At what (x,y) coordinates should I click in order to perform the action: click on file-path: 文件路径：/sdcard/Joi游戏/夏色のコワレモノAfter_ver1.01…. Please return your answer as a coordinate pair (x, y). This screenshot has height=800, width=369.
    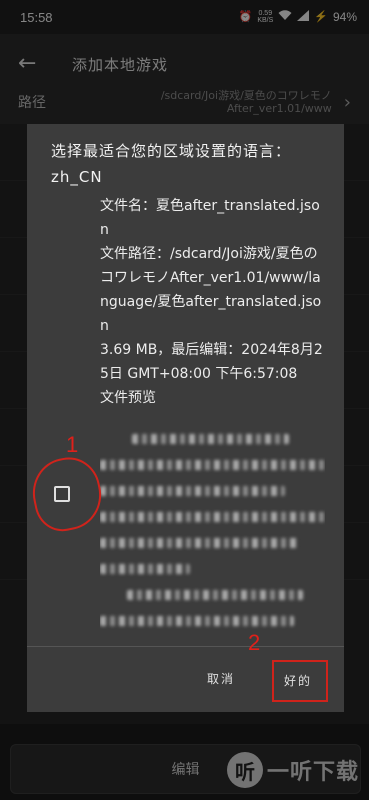
    Looking at the image, I should click on (211, 290).